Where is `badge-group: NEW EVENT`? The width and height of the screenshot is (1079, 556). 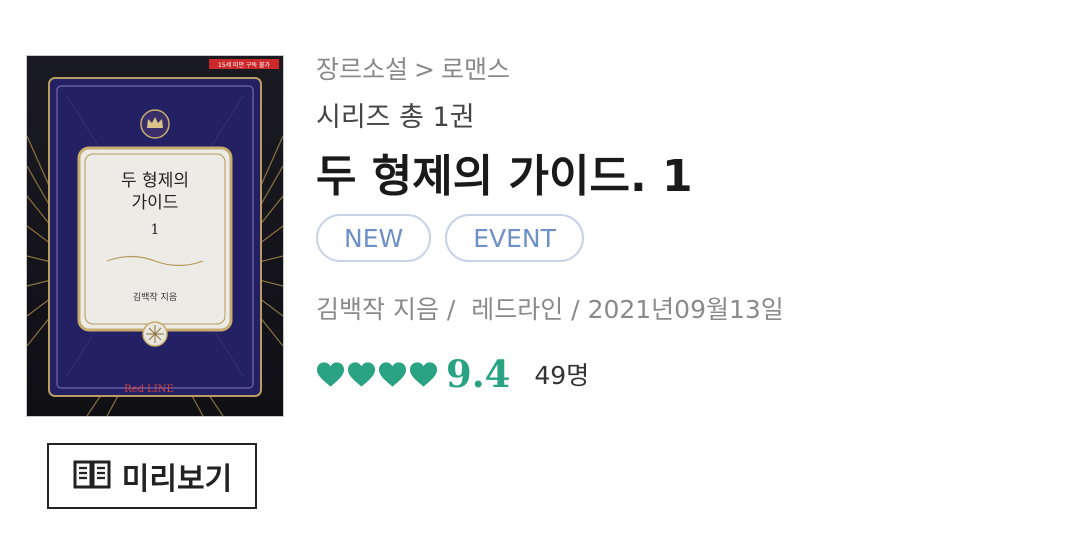 badge-group: NEW EVENT is located at coordinates (450, 238).